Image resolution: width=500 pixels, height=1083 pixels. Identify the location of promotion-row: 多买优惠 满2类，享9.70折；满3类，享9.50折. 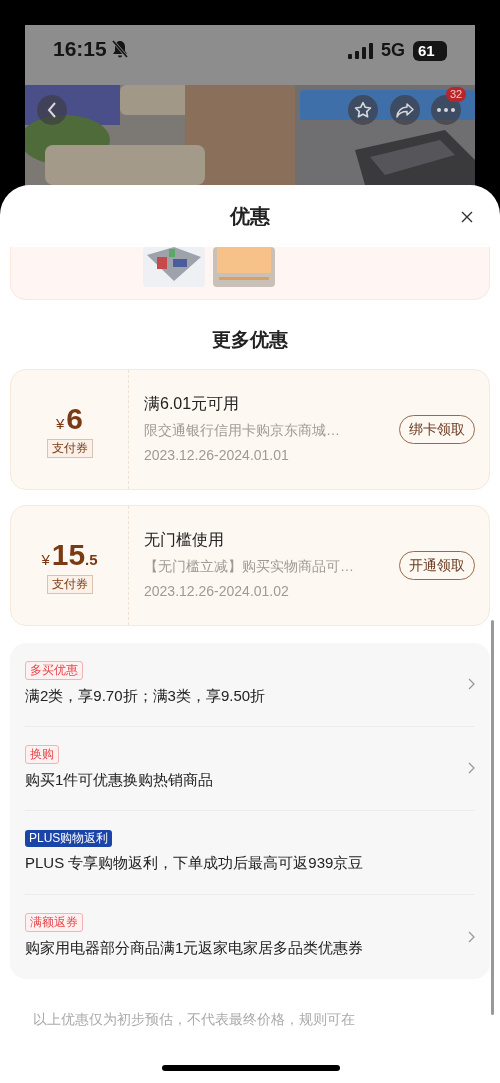
(250, 684).